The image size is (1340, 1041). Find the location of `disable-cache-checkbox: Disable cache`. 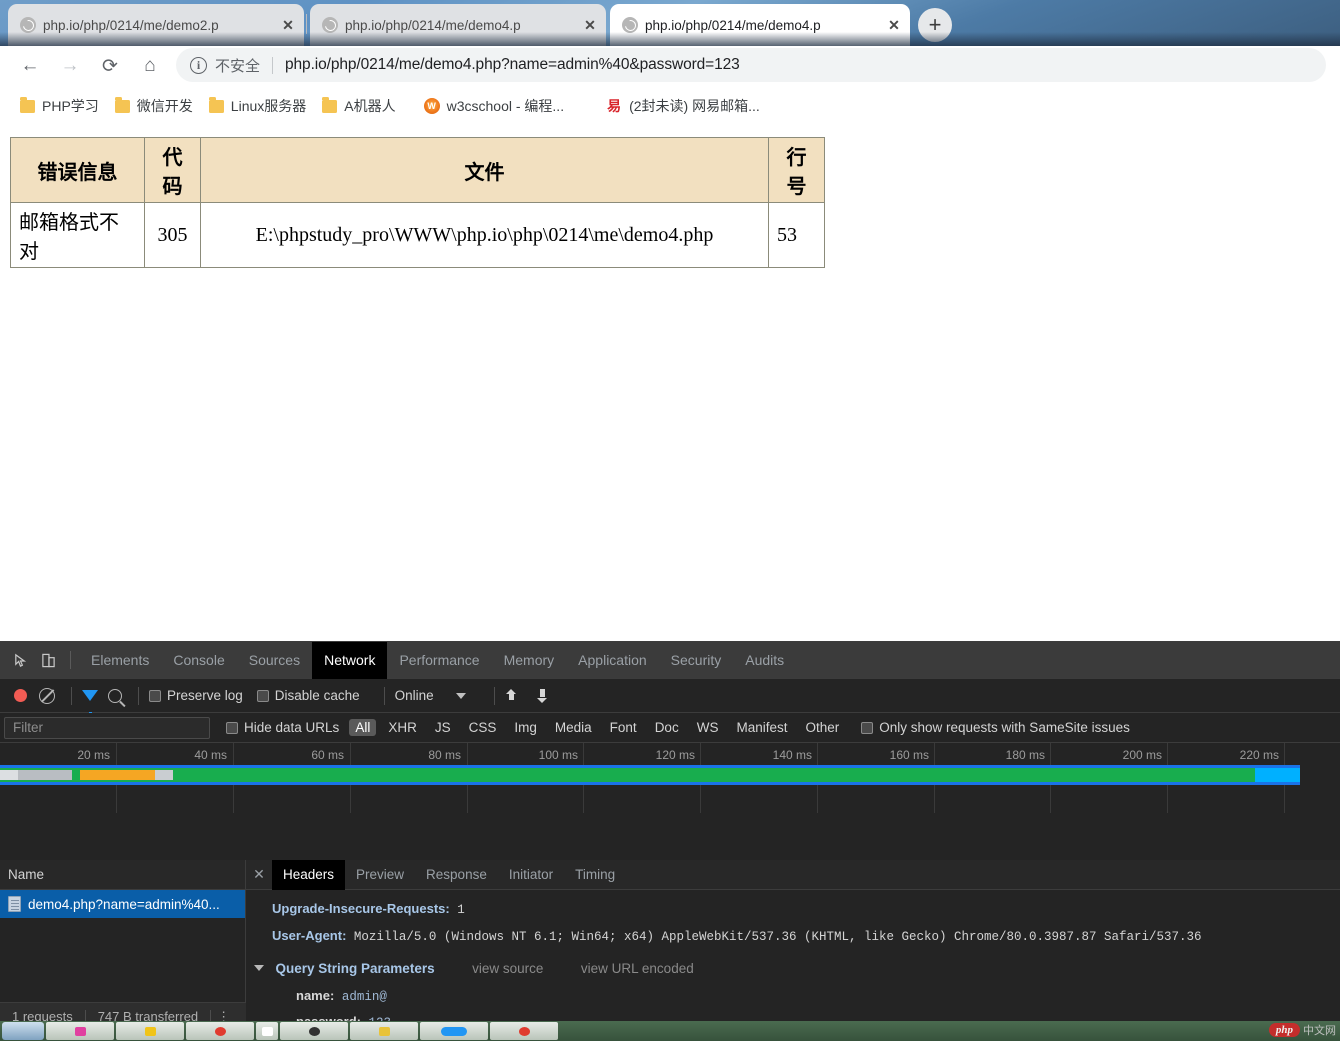

disable-cache-checkbox: Disable cache is located at coordinates (308, 695).